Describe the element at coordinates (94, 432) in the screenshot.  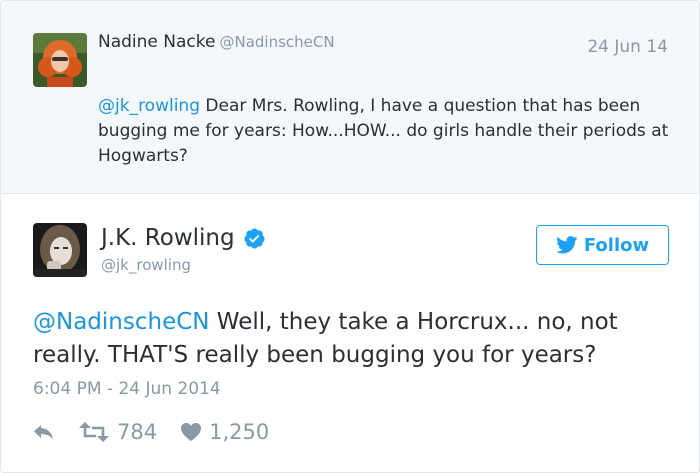
I see `retweet-icon` at that location.